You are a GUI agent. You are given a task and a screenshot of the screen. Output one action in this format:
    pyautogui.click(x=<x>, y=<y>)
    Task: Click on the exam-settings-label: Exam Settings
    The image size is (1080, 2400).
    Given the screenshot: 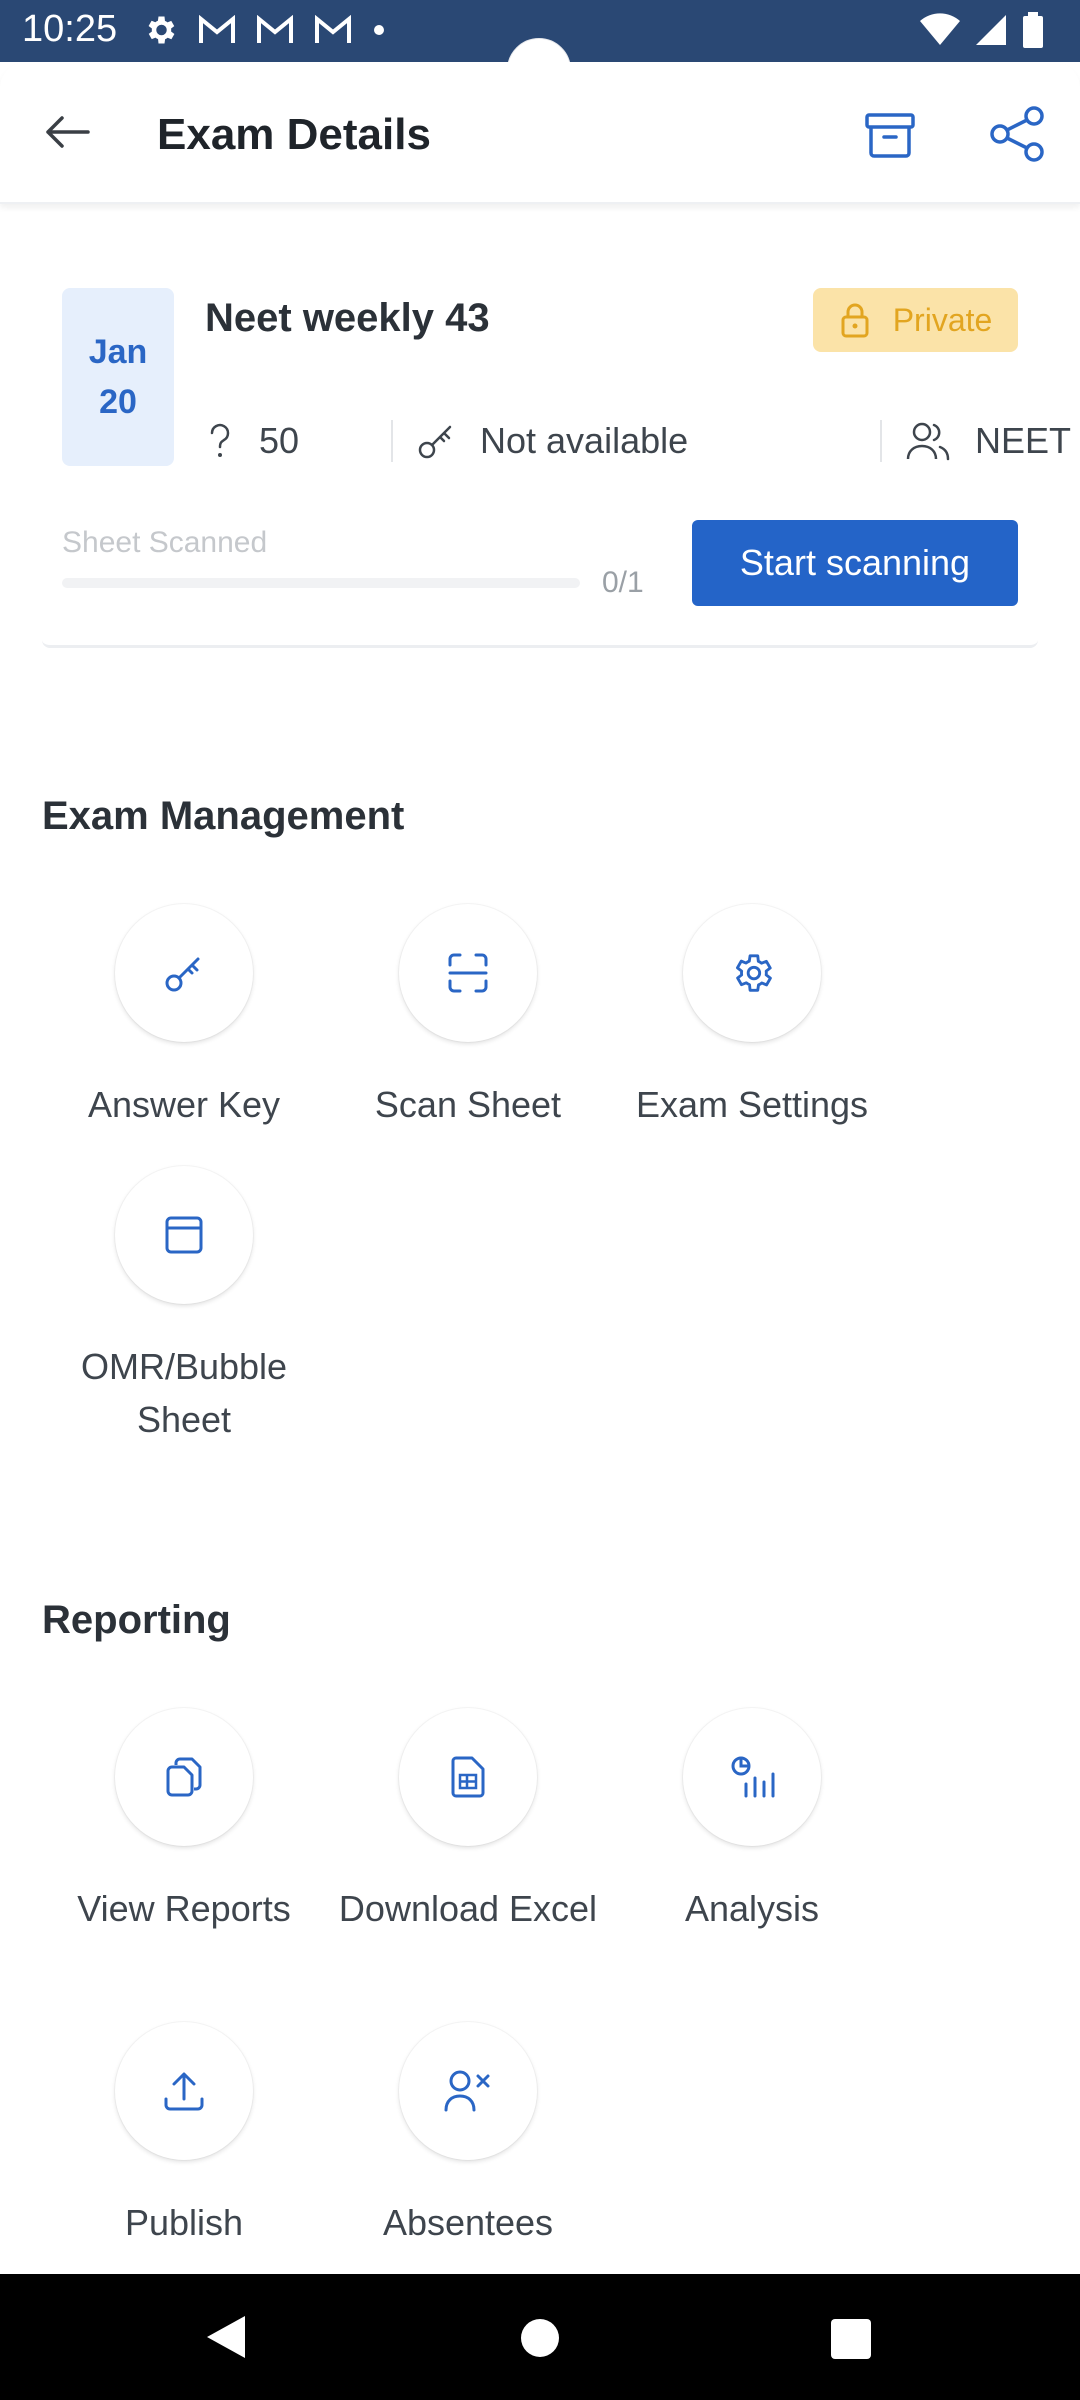 What is the action you would take?
    pyautogui.click(x=752, y=1104)
    